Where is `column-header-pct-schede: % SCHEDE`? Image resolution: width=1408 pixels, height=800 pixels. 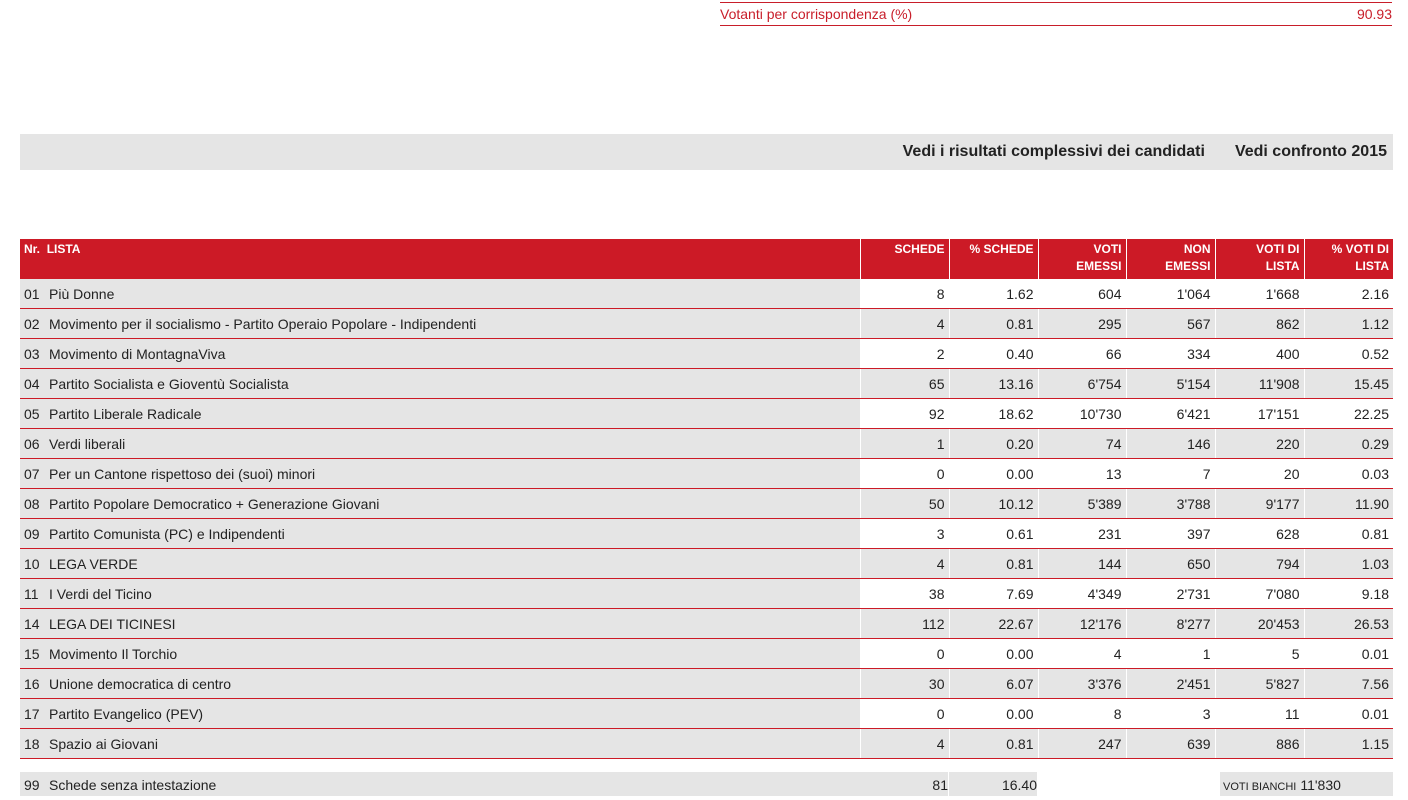 column-header-pct-schede: % SCHEDE is located at coordinates (994, 259).